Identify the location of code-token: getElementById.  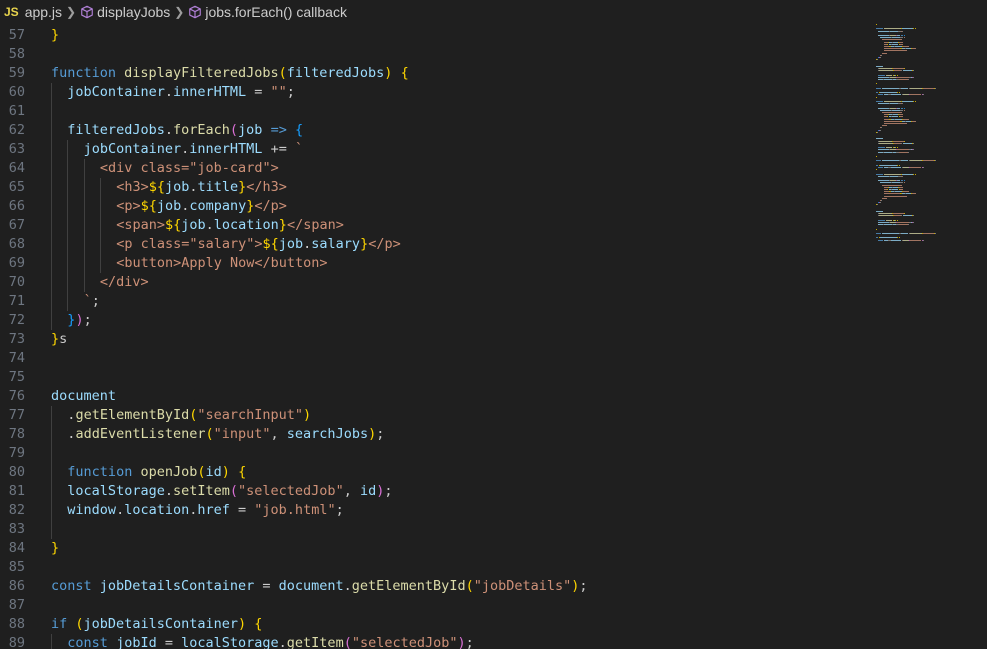
(132, 415).